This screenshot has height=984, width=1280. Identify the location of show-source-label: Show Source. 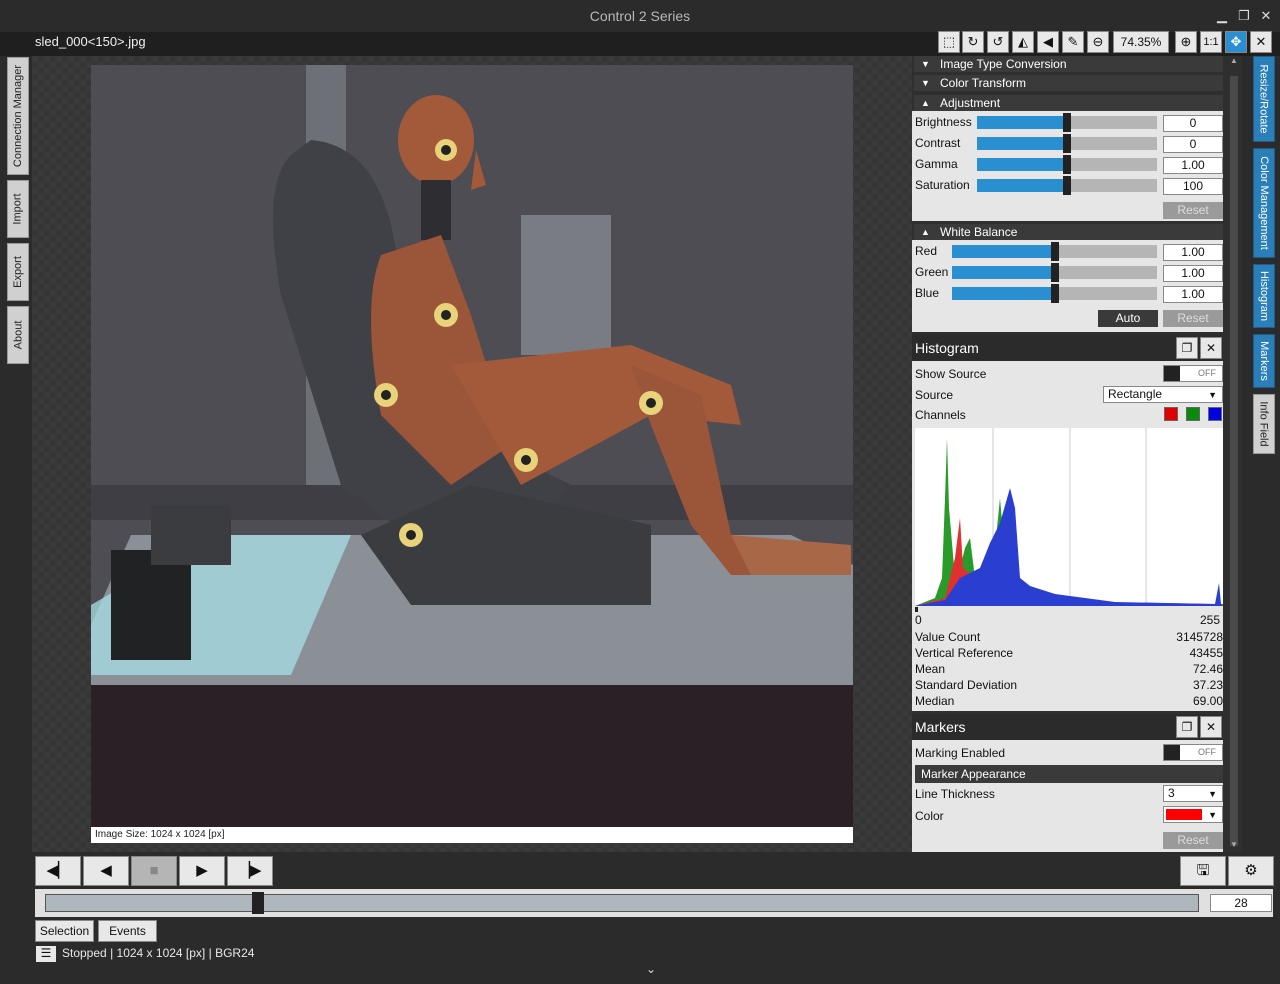
(951, 374).